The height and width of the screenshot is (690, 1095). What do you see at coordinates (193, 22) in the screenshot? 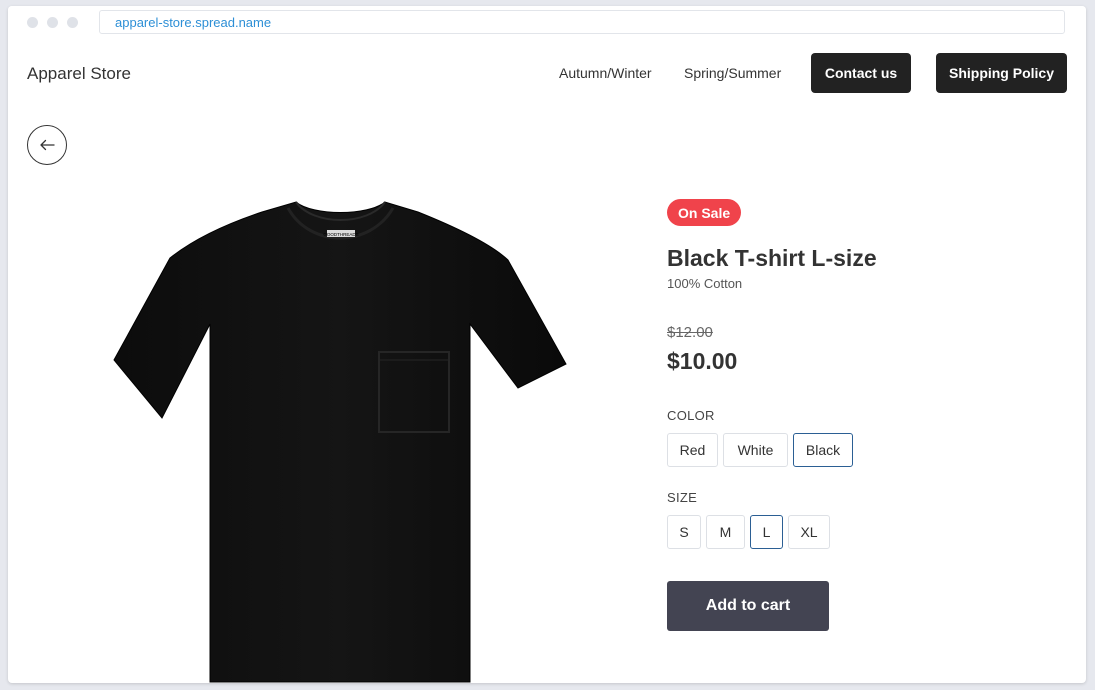
I see `url-text: apparel-store.spread.name` at bounding box center [193, 22].